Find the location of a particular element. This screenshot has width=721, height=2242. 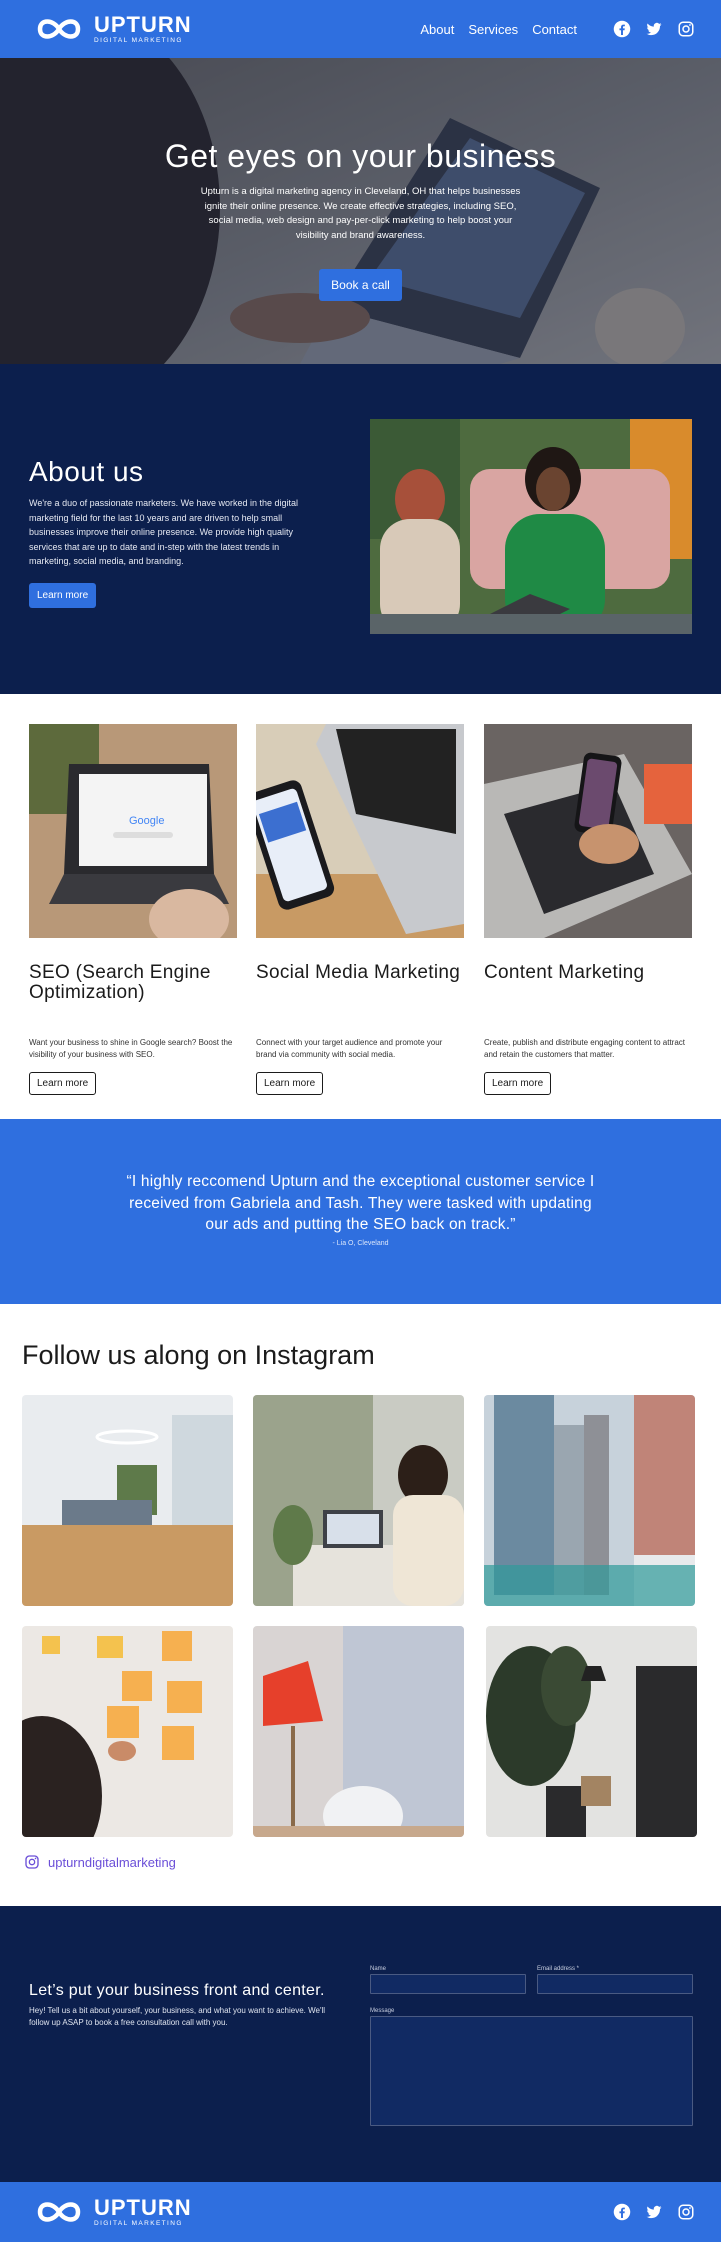

nav-contact: Contact is located at coordinates (554, 29).